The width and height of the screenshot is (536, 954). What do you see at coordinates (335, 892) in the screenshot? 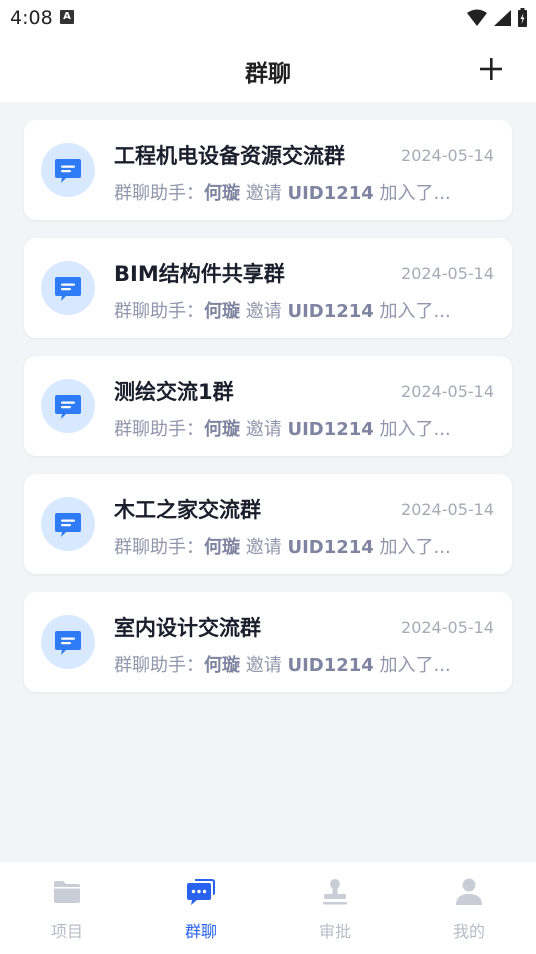
I see `stamp-icon` at bounding box center [335, 892].